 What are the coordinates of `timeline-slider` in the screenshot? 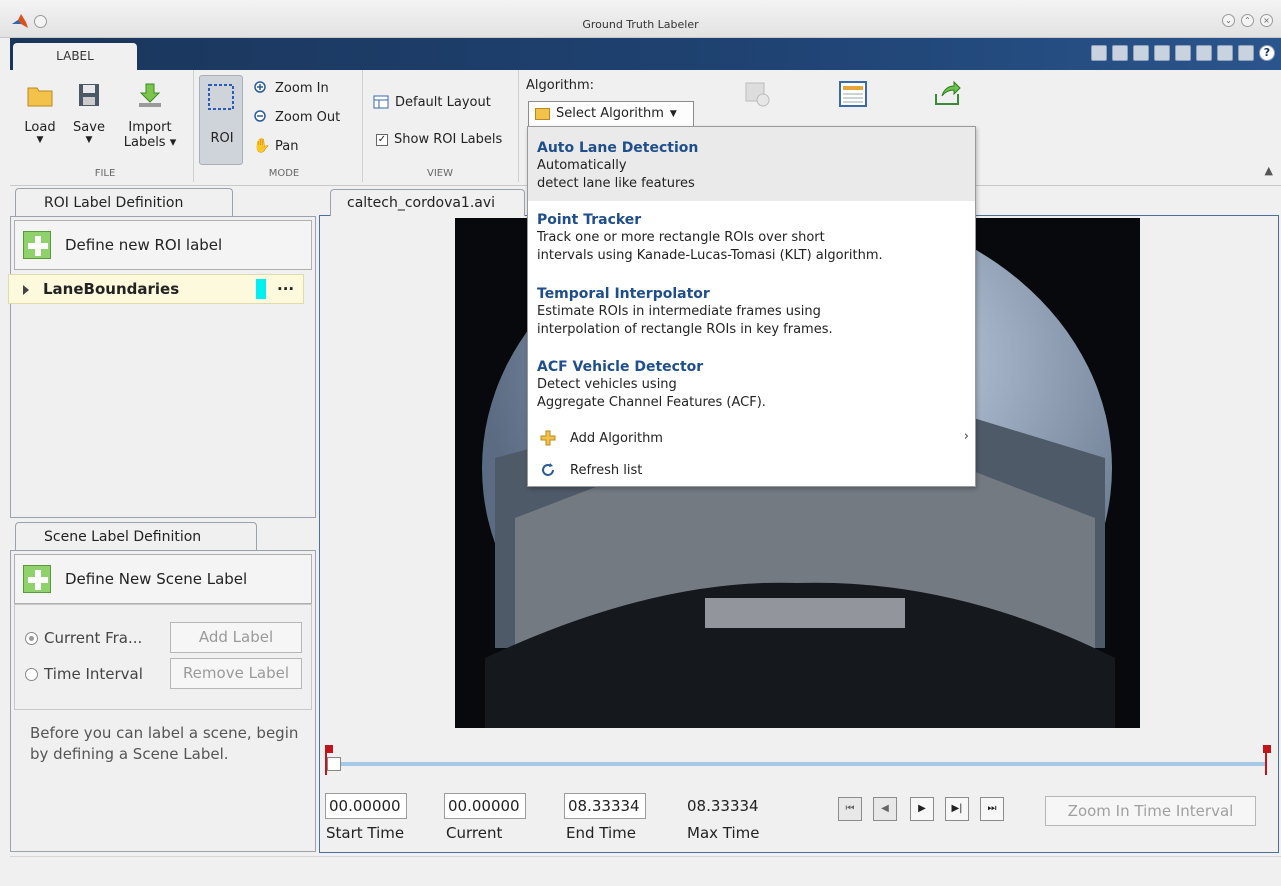 It's located at (798, 764).